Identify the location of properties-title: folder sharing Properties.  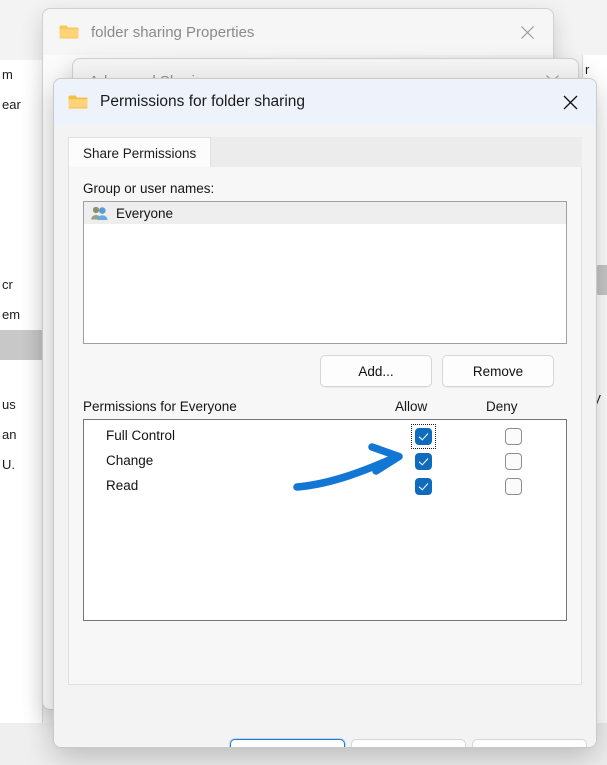
(173, 32).